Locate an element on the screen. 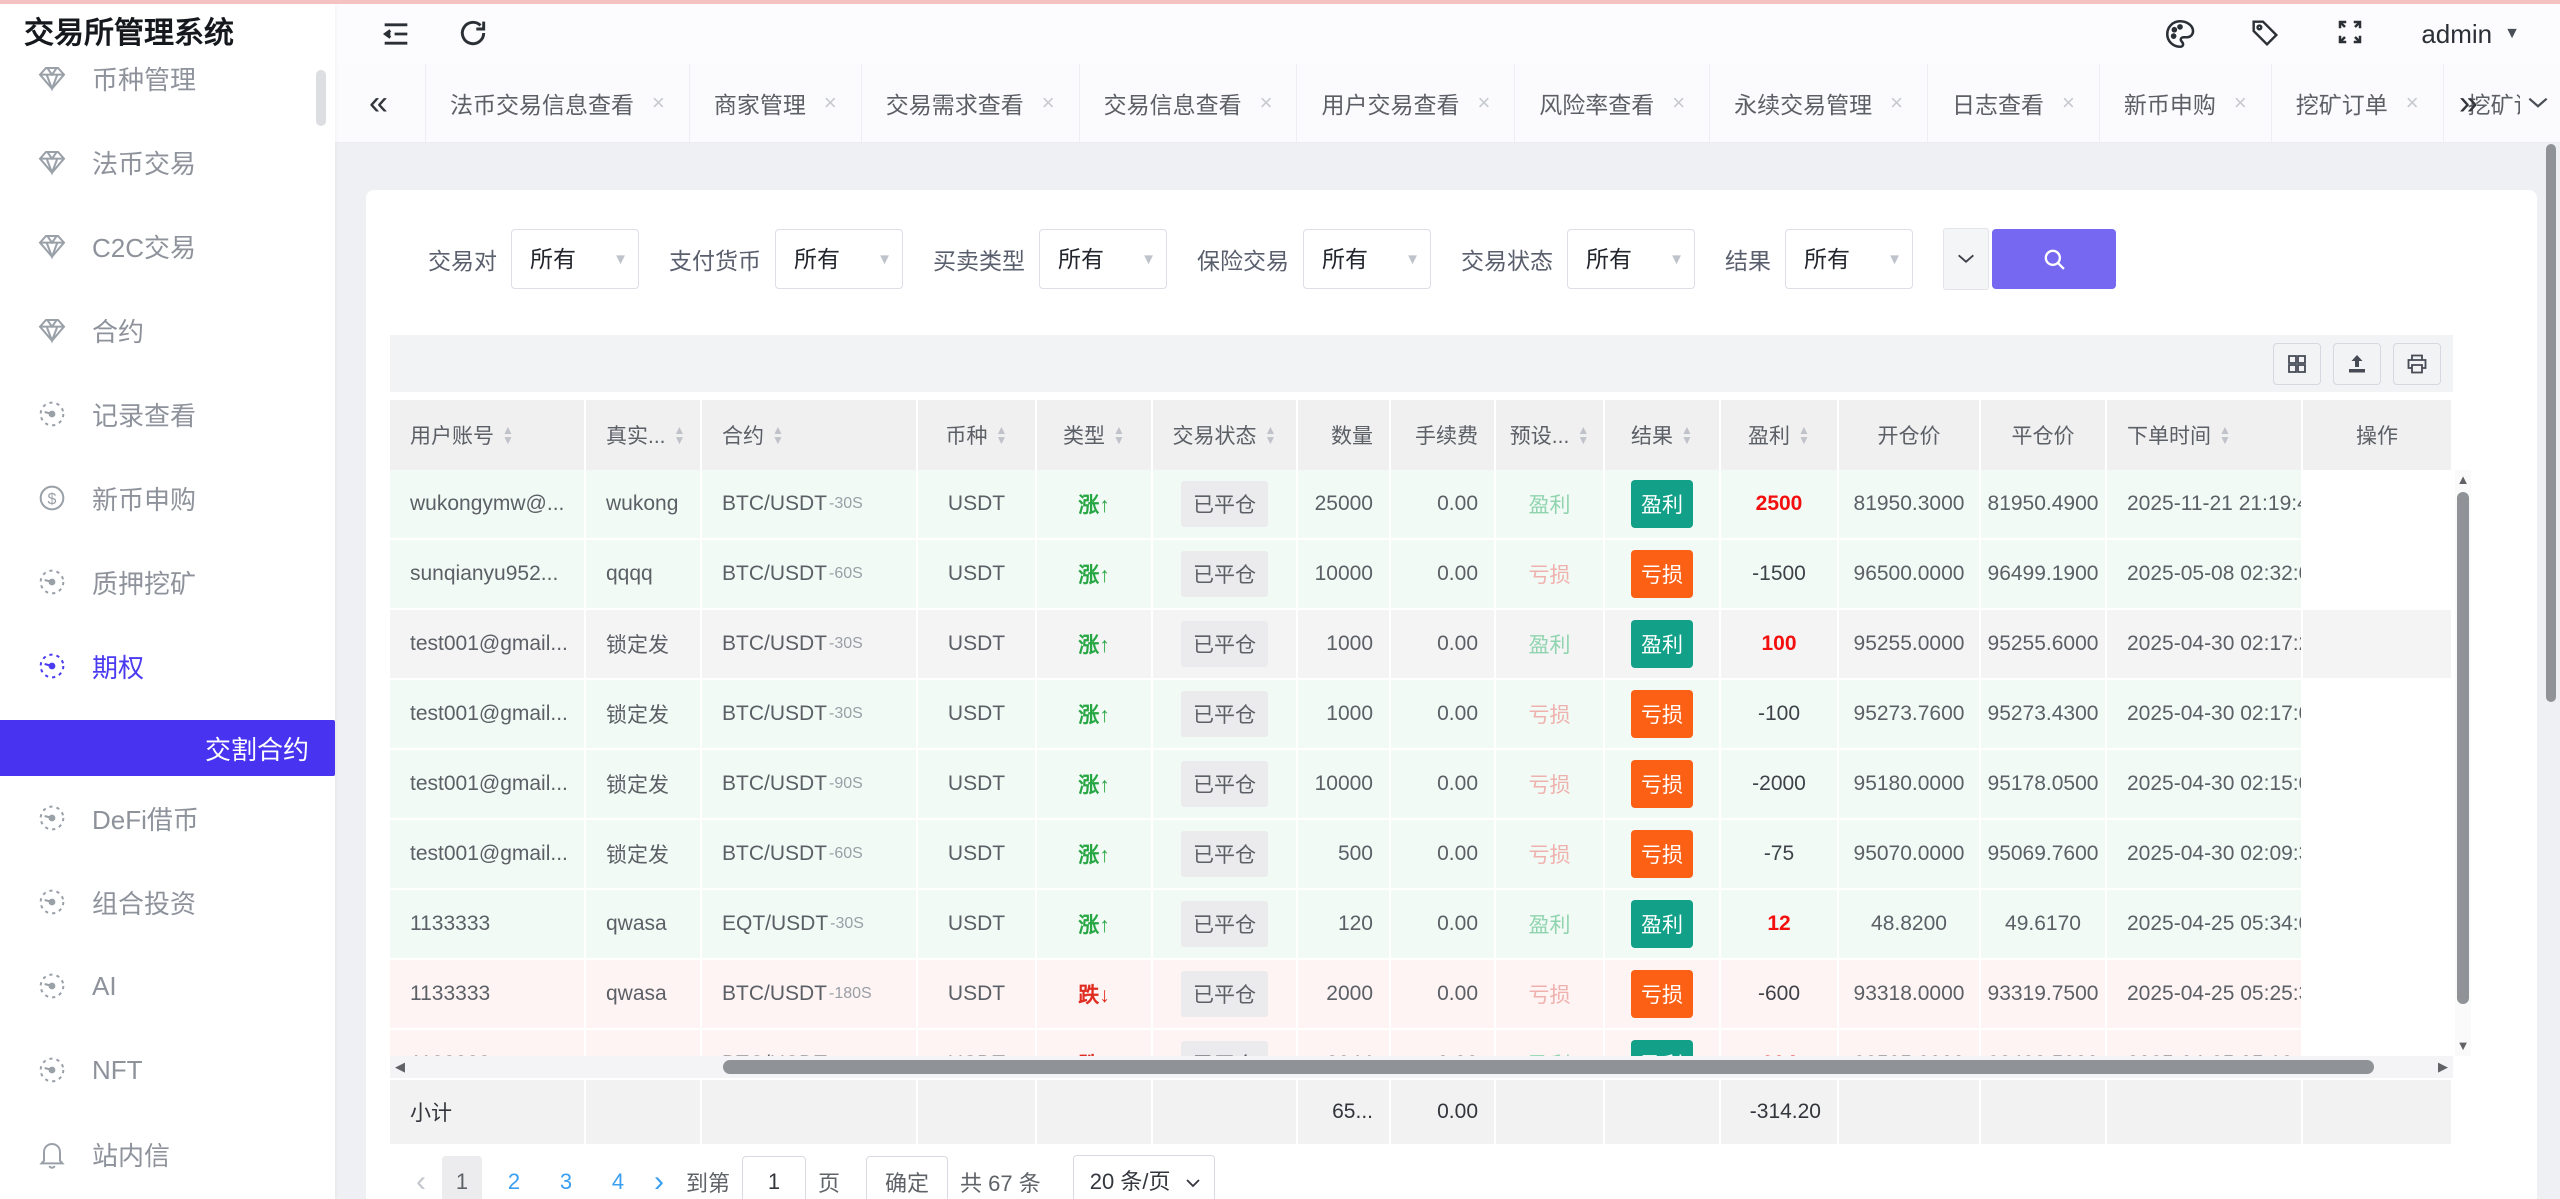 The height and width of the screenshot is (1199, 2560). tab-7: 日志查看 × is located at coordinates (2013, 103).